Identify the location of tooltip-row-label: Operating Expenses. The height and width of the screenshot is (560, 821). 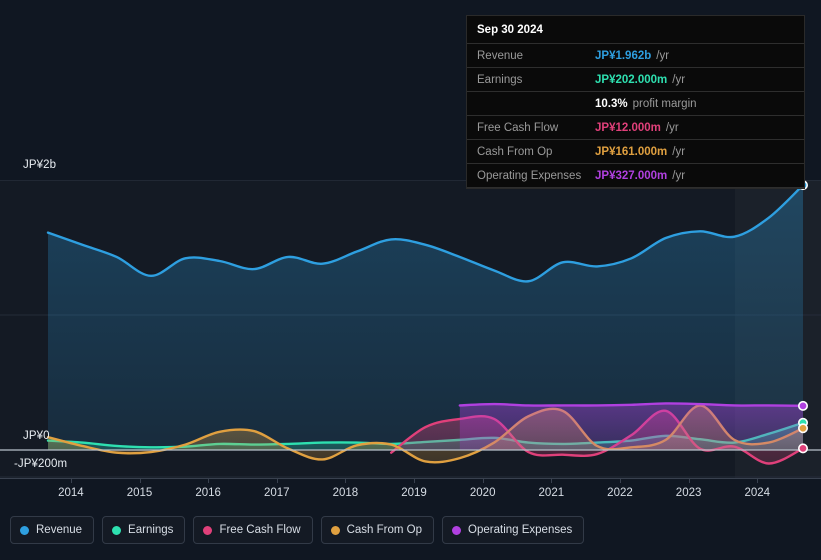
(529, 175).